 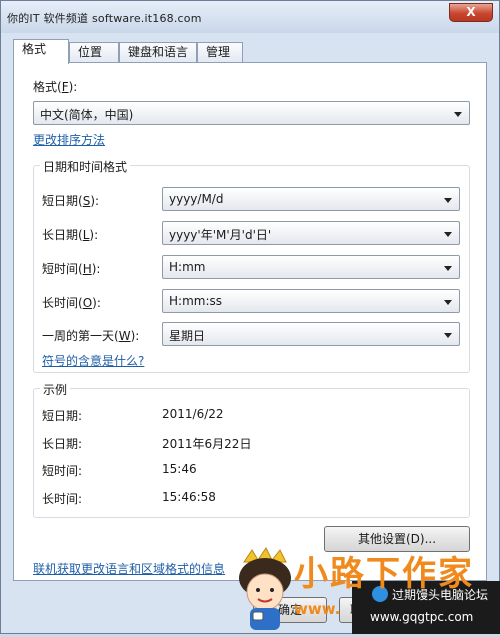 What do you see at coordinates (179, 469) in the screenshot?
I see `example-short-time-value: 15:46` at bounding box center [179, 469].